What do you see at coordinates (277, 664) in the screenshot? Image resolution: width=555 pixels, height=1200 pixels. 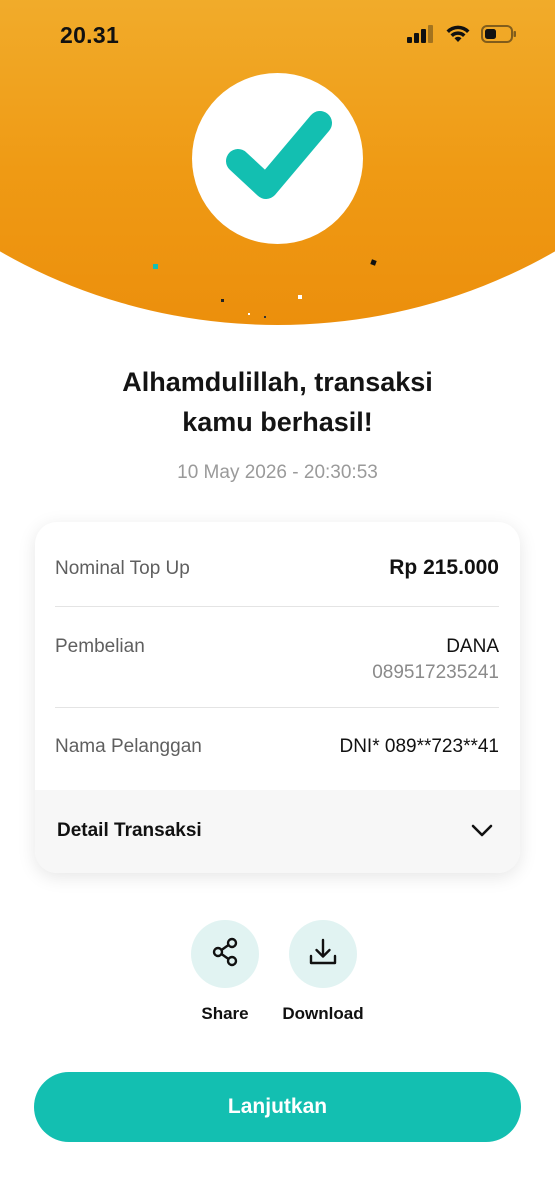 I see `pembelian-row: Pembelian DANA 089517235241` at bounding box center [277, 664].